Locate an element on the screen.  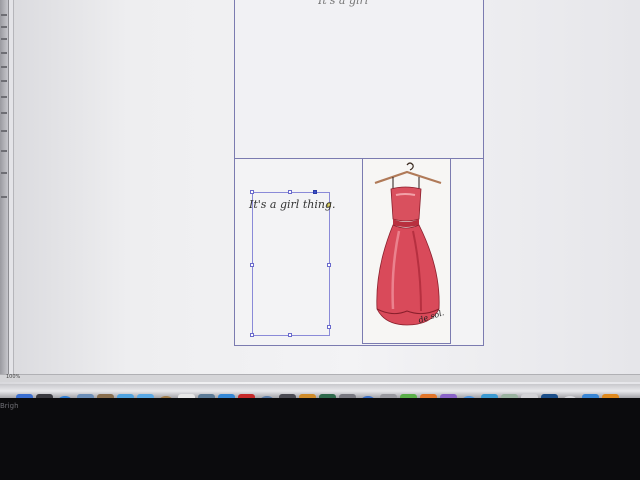
document-page-upper is located at coordinates (359, 80).